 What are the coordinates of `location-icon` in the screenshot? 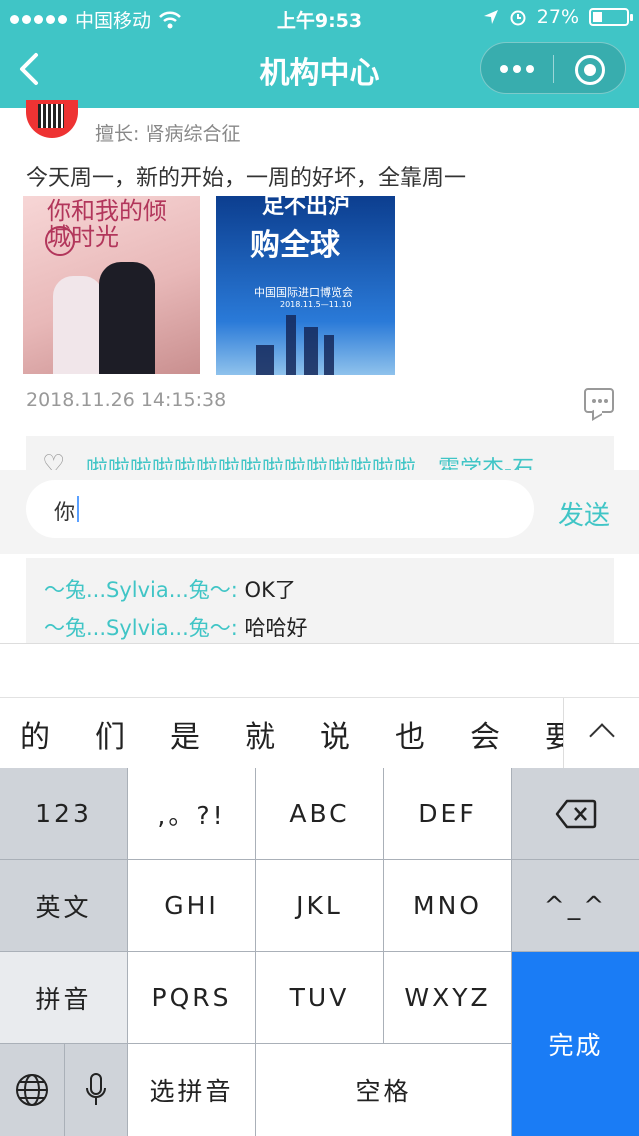 It's located at (490, 17).